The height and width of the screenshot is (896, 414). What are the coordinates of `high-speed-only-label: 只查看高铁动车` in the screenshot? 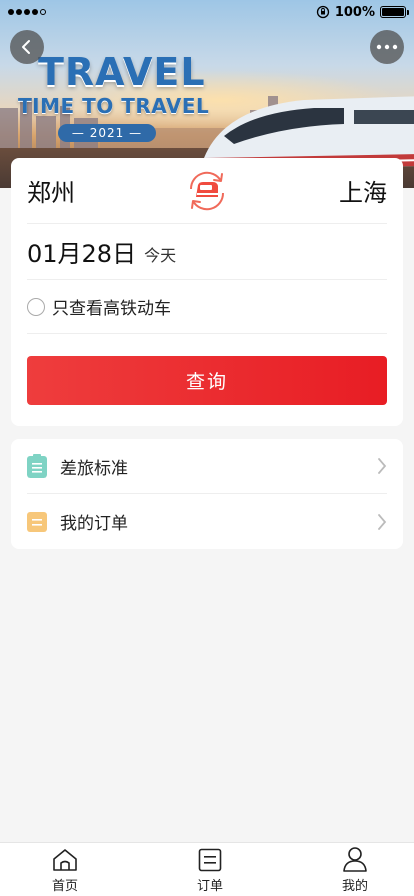 It's located at (111, 309).